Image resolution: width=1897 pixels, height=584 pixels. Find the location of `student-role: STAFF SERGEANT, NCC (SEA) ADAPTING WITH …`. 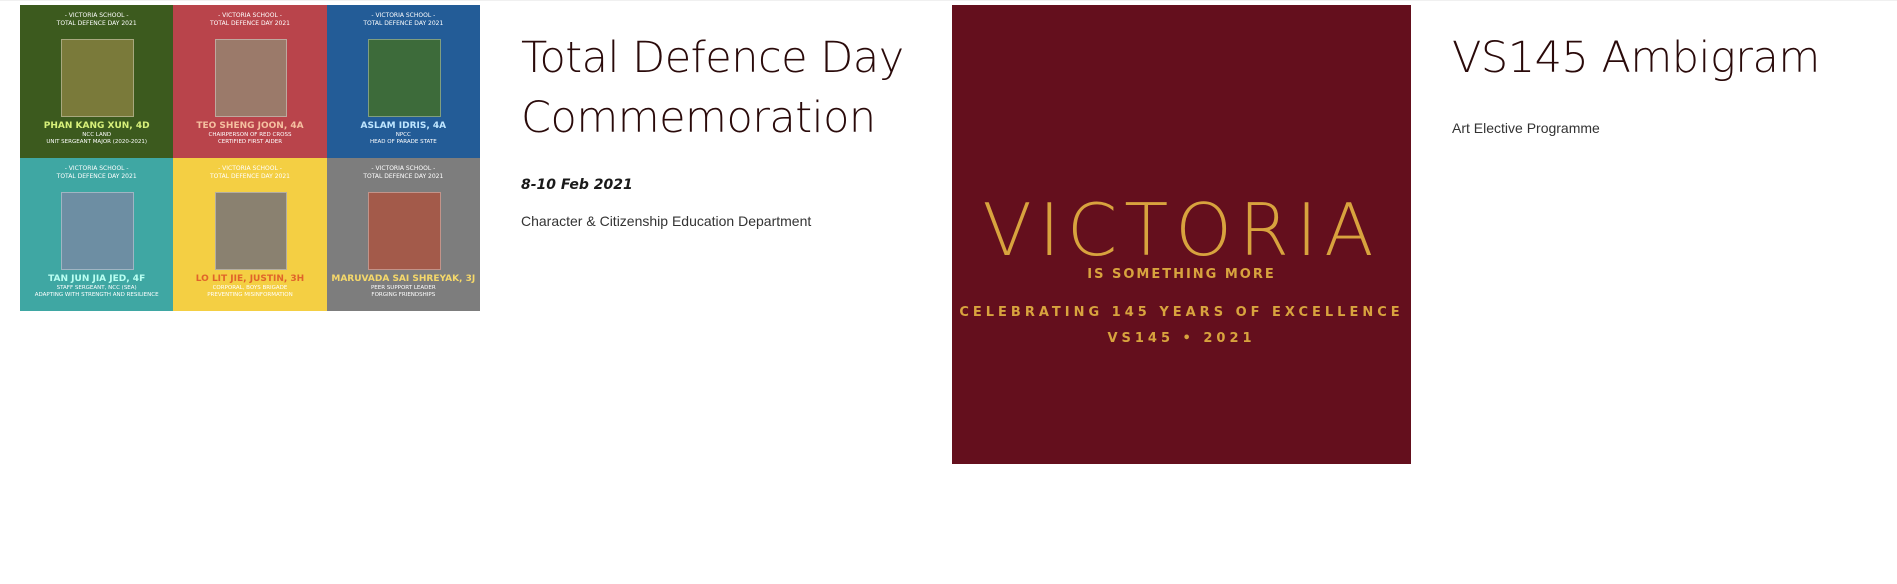

student-role: STAFF SERGEANT, NCC (SEA) ADAPTING WITH … is located at coordinates (96, 291).